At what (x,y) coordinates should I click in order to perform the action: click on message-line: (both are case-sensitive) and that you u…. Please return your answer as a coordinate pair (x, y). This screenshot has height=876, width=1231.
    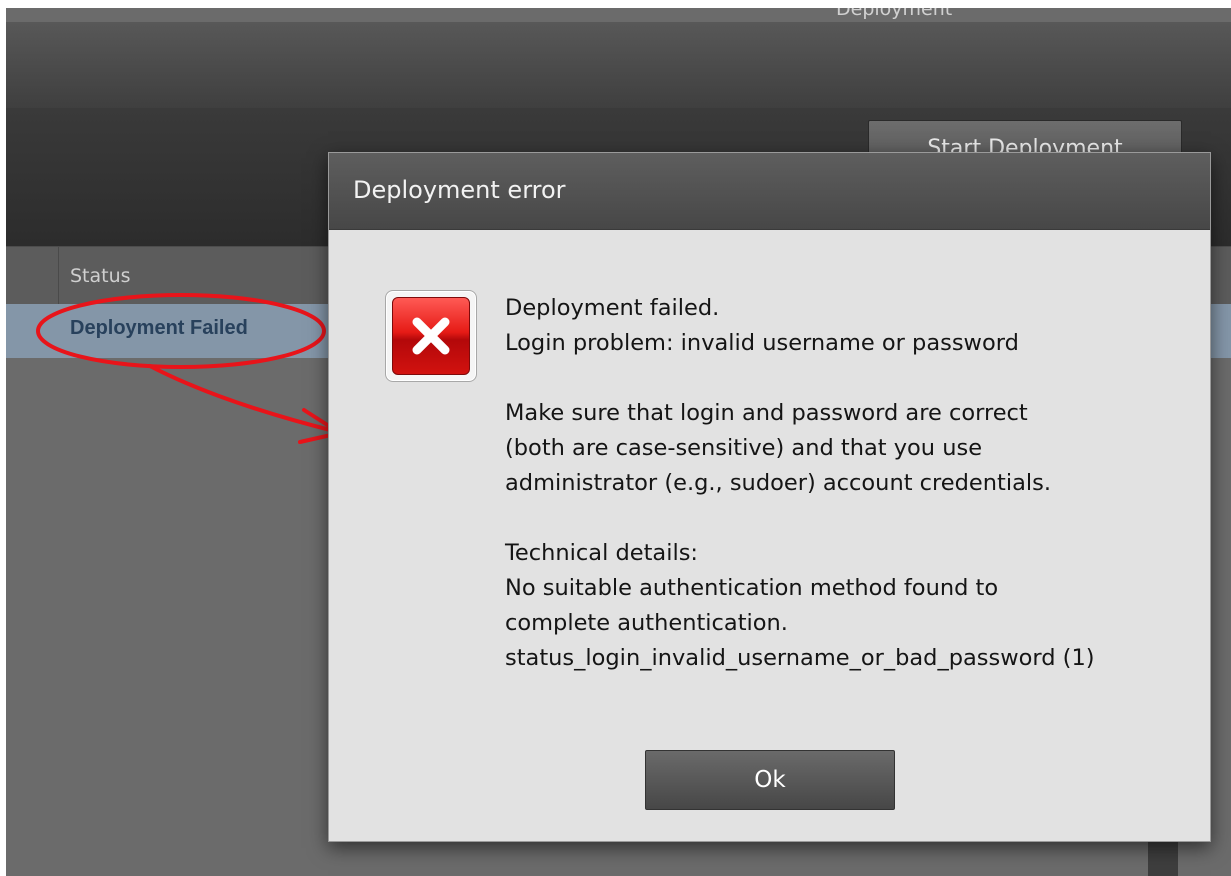
    Looking at the image, I should click on (744, 448).